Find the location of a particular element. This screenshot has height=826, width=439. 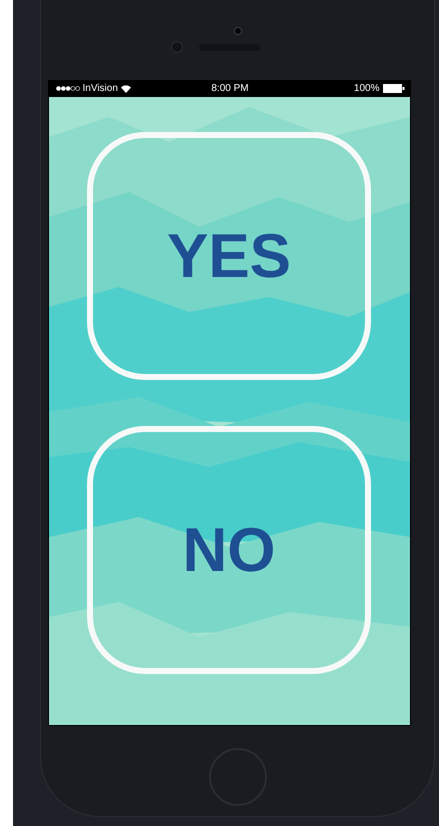

camera-icon is located at coordinates (238, 31).